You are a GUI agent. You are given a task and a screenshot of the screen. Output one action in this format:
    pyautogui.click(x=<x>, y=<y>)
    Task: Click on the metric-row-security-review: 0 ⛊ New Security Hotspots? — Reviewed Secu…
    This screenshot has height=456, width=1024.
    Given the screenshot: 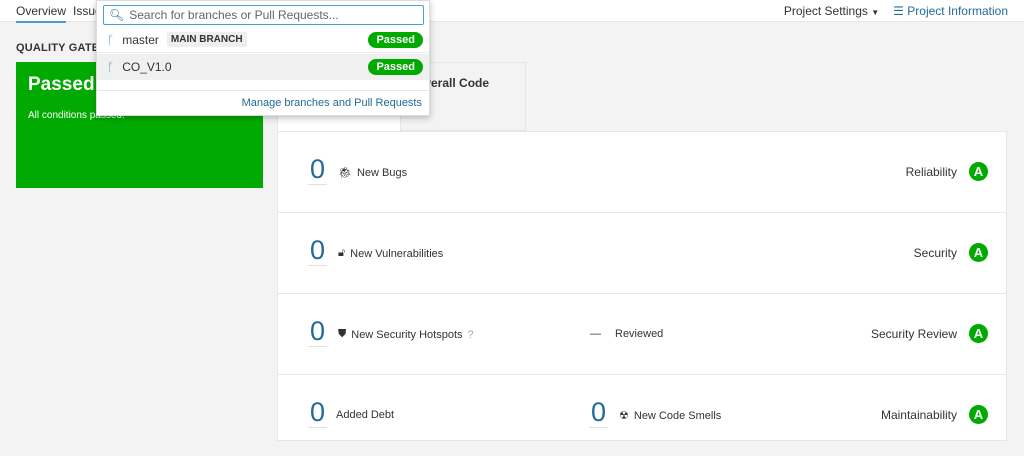 What is the action you would take?
    pyautogui.click(x=642, y=334)
    